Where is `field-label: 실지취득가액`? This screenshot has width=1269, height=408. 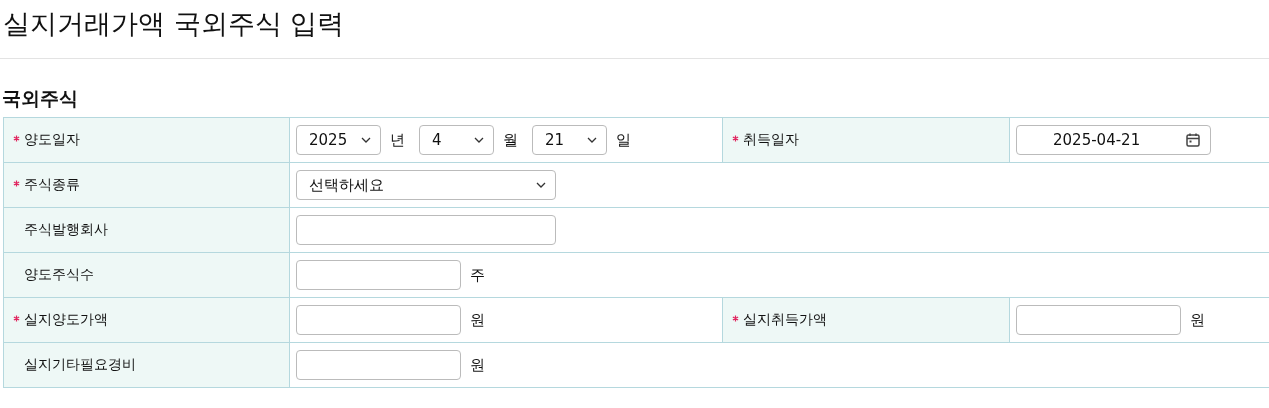
field-label: 실지취득가액 is located at coordinates (785, 319).